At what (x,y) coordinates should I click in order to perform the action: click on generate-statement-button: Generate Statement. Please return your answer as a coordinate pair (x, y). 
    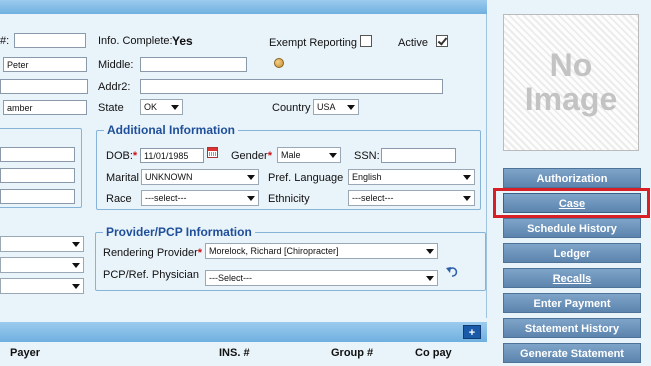
    Looking at the image, I should click on (572, 353).